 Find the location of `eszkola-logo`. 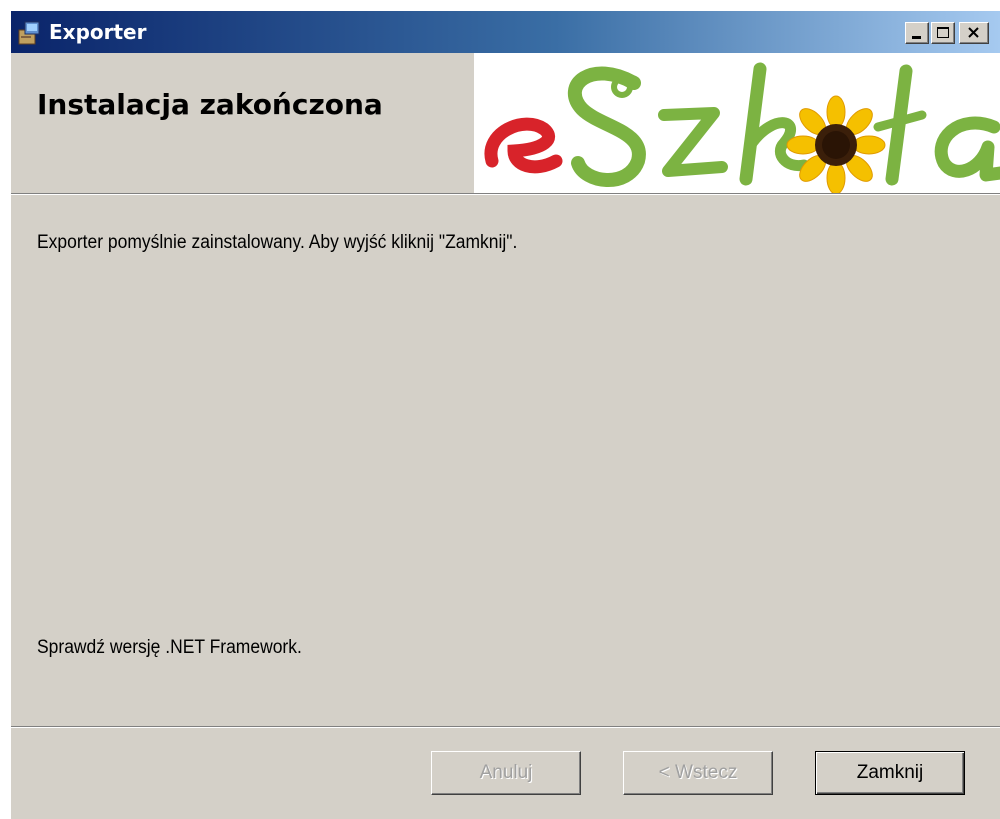

eszkola-logo is located at coordinates (737, 123).